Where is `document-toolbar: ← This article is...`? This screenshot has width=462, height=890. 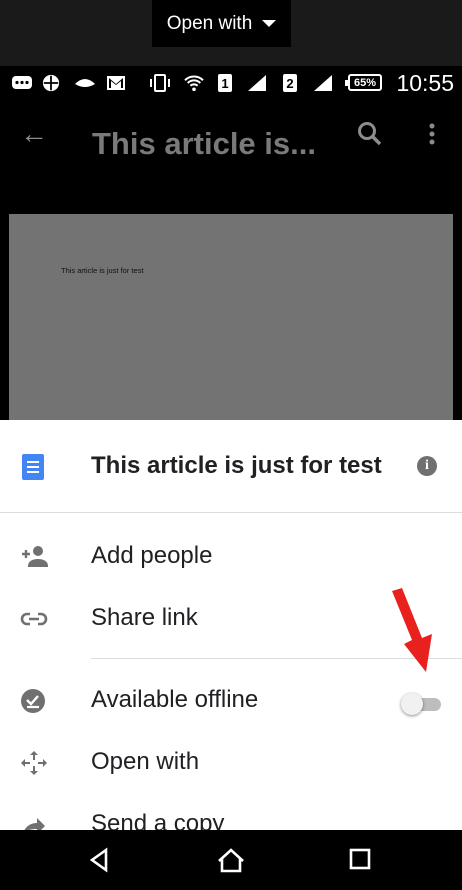
document-toolbar: ← This article is... is located at coordinates (231, 150).